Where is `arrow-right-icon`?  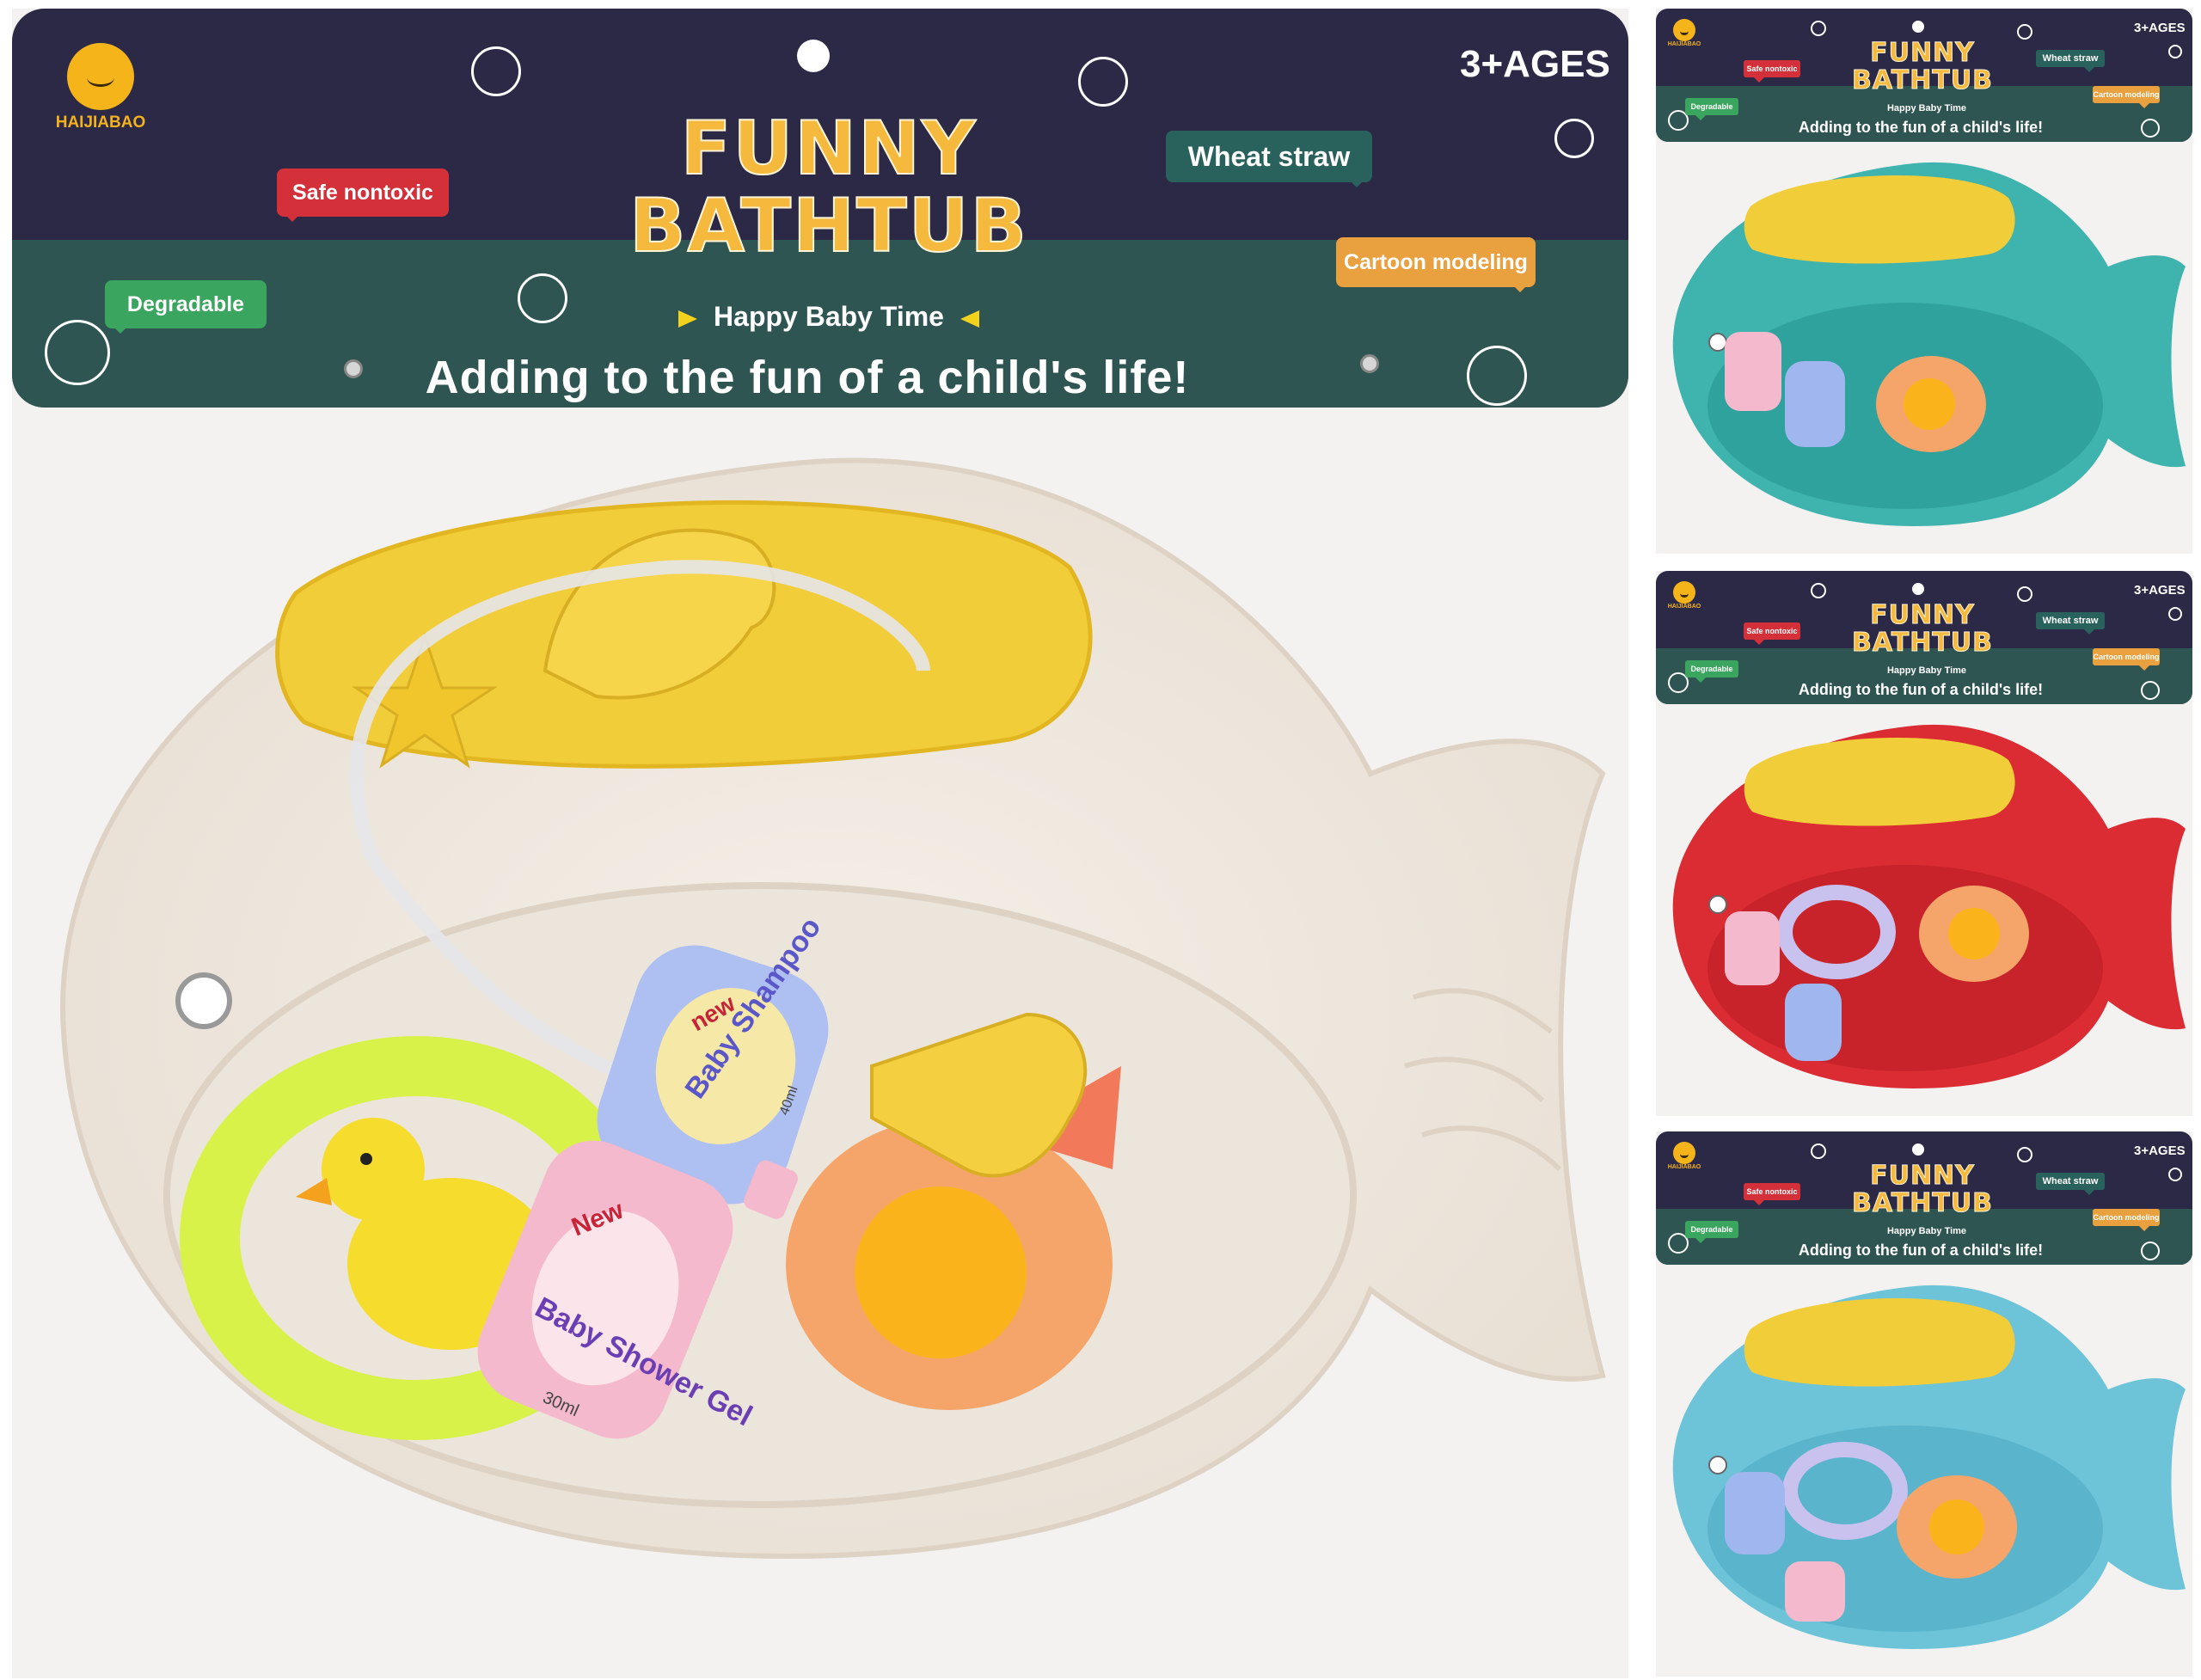
arrow-right-icon is located at coordinates (688, 319).